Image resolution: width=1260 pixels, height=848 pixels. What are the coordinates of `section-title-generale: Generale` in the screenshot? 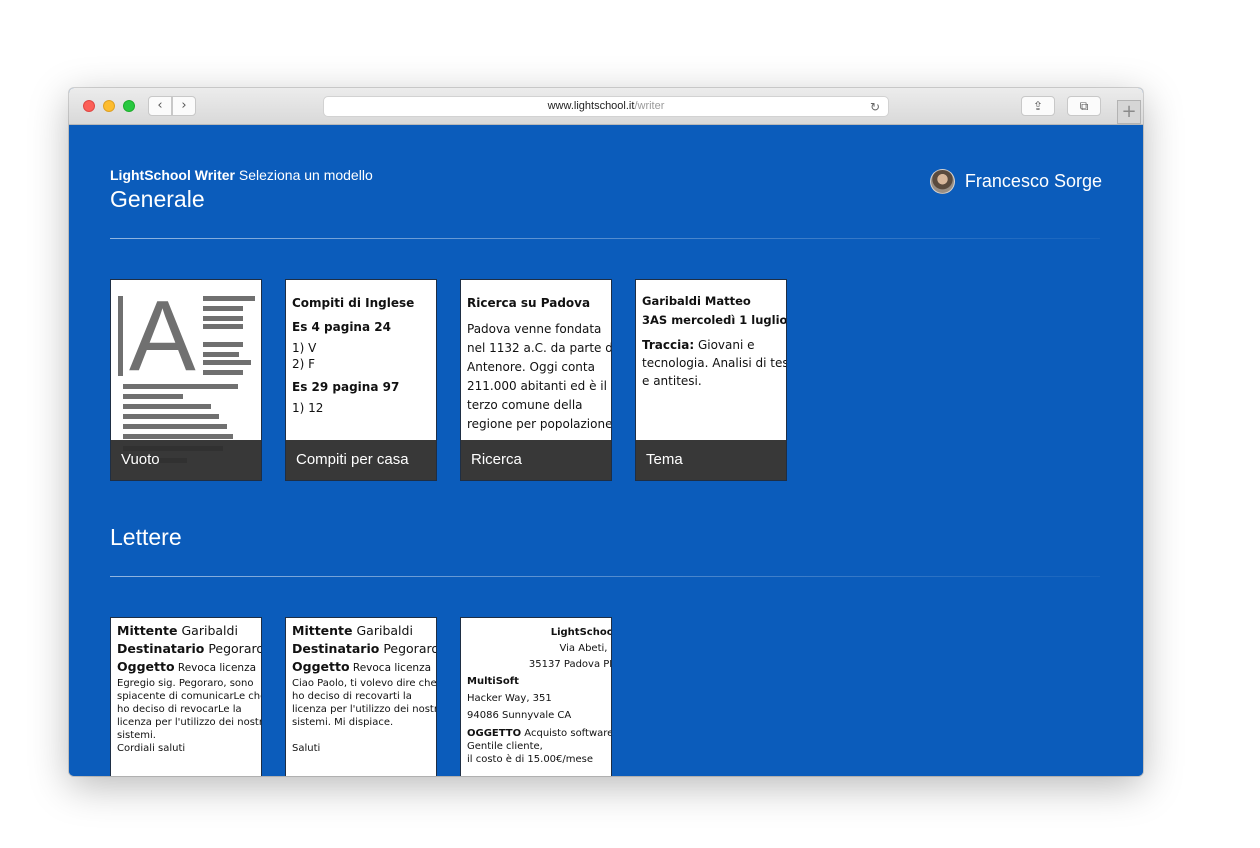 It's located at (157, 199).